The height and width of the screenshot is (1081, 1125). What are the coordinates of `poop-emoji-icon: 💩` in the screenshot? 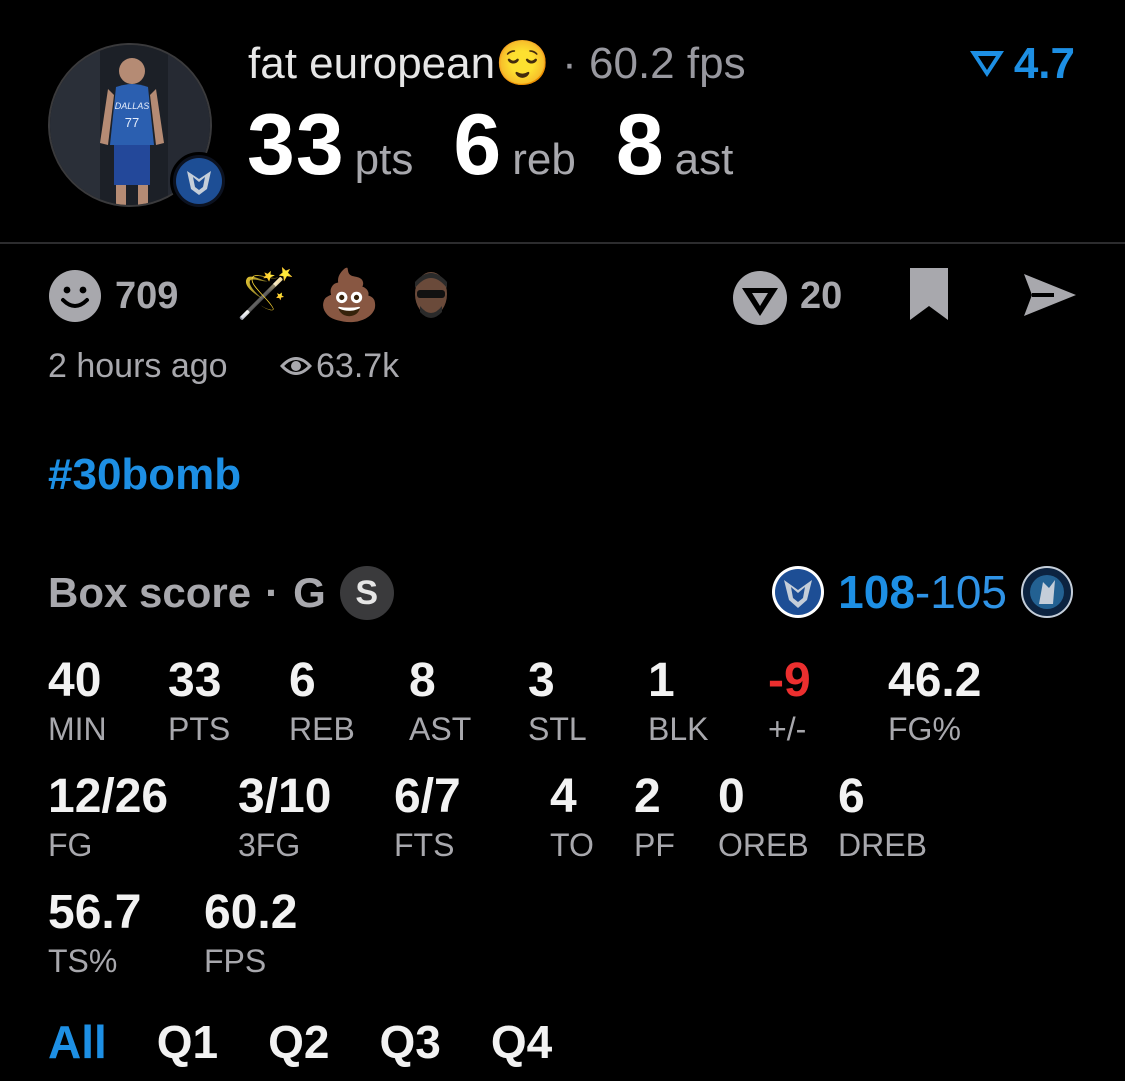 It's located at (349, 295).